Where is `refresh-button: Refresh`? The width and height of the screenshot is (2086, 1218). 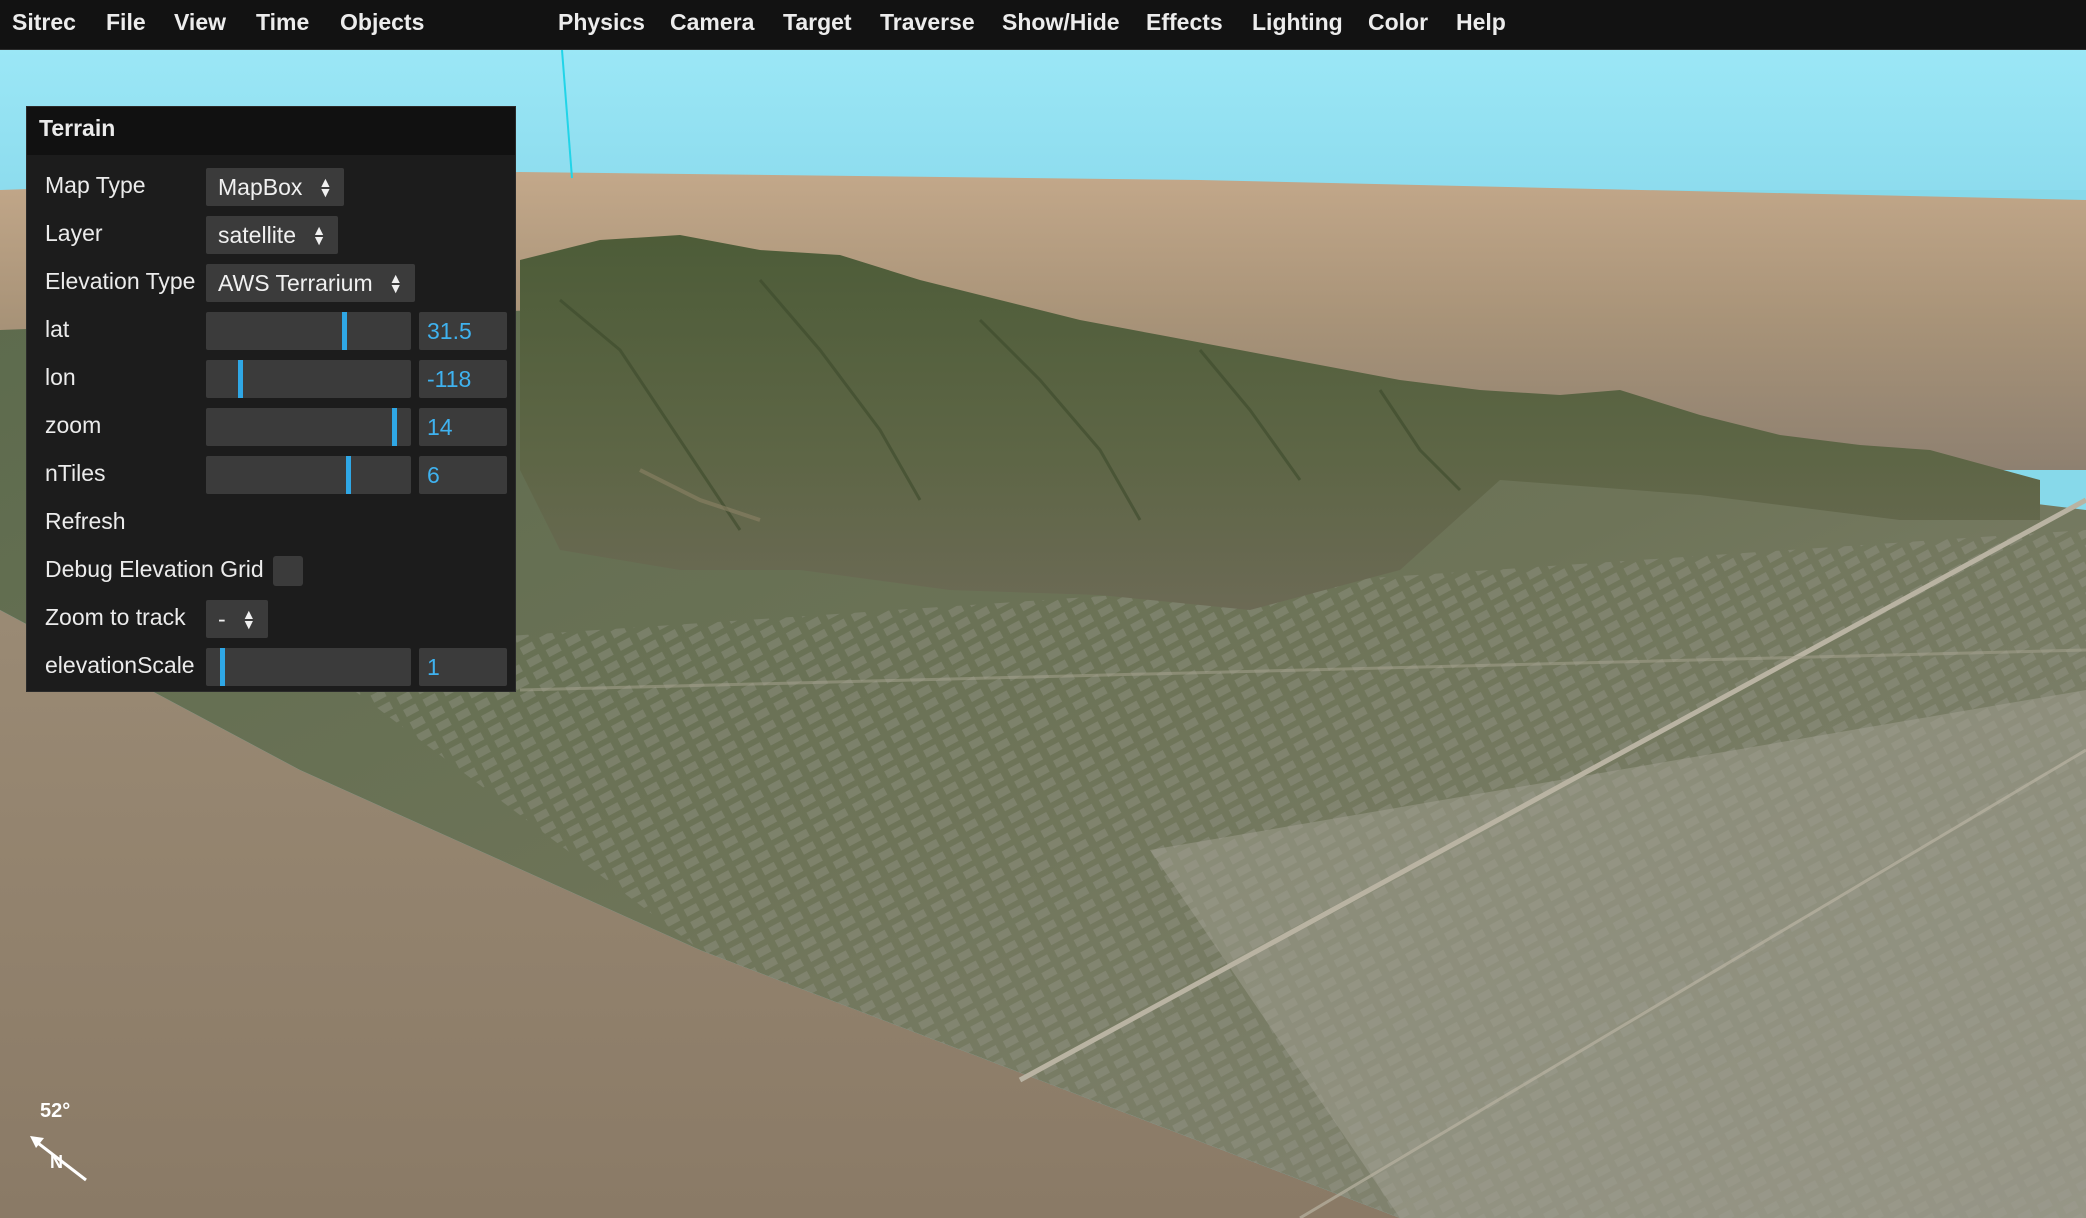
refresh-button: Refresh is located at coordinates (271, 521).